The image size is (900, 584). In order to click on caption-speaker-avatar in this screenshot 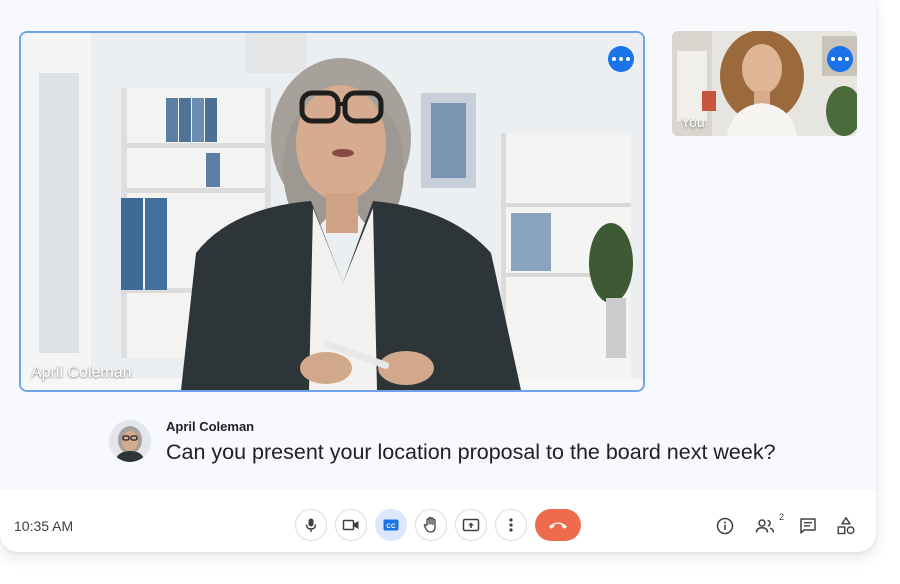, I will do `click(130, 441)`.